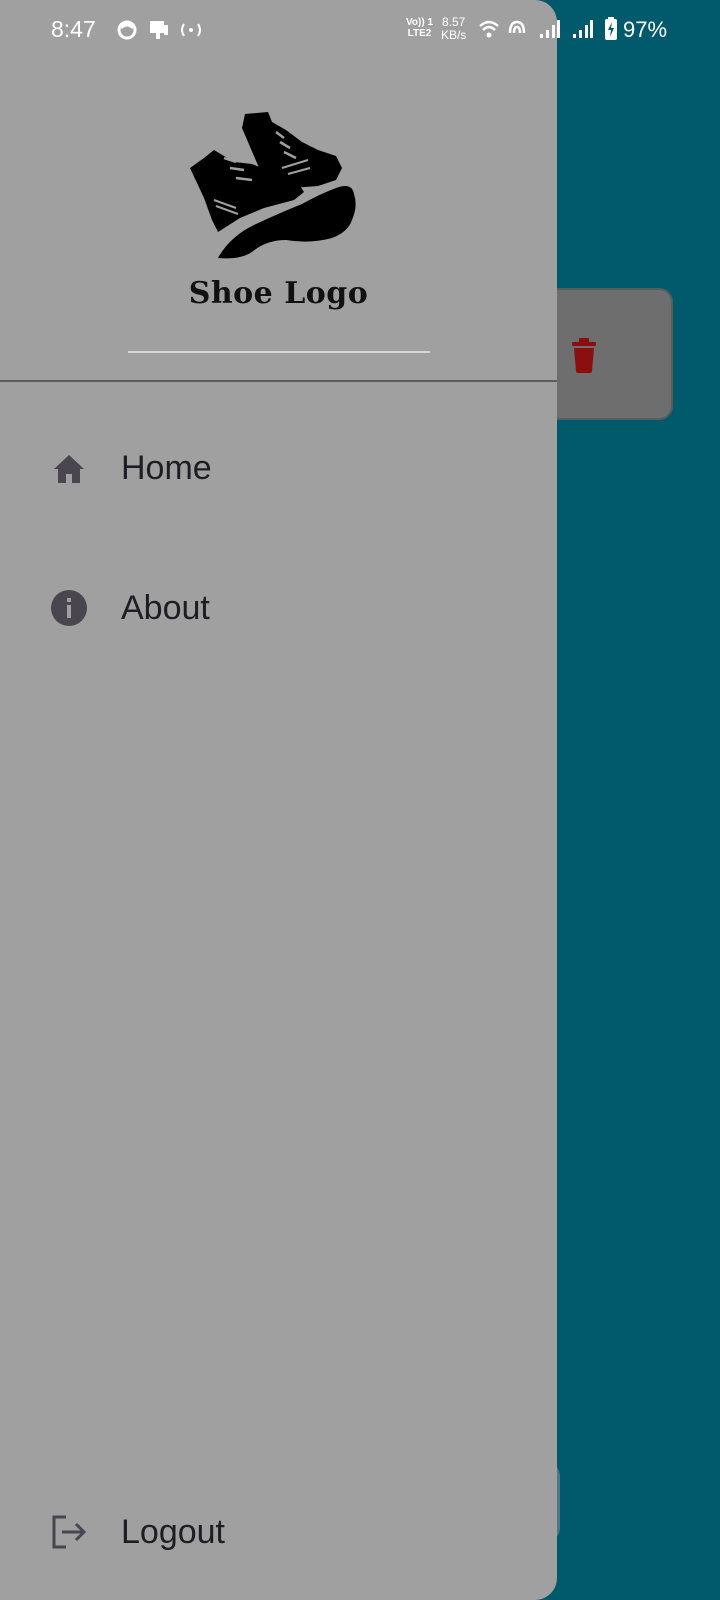  What do you see at coordinates (69, 608) in the screenshot?
I see `info-icon` at bounding box center [69, 608].